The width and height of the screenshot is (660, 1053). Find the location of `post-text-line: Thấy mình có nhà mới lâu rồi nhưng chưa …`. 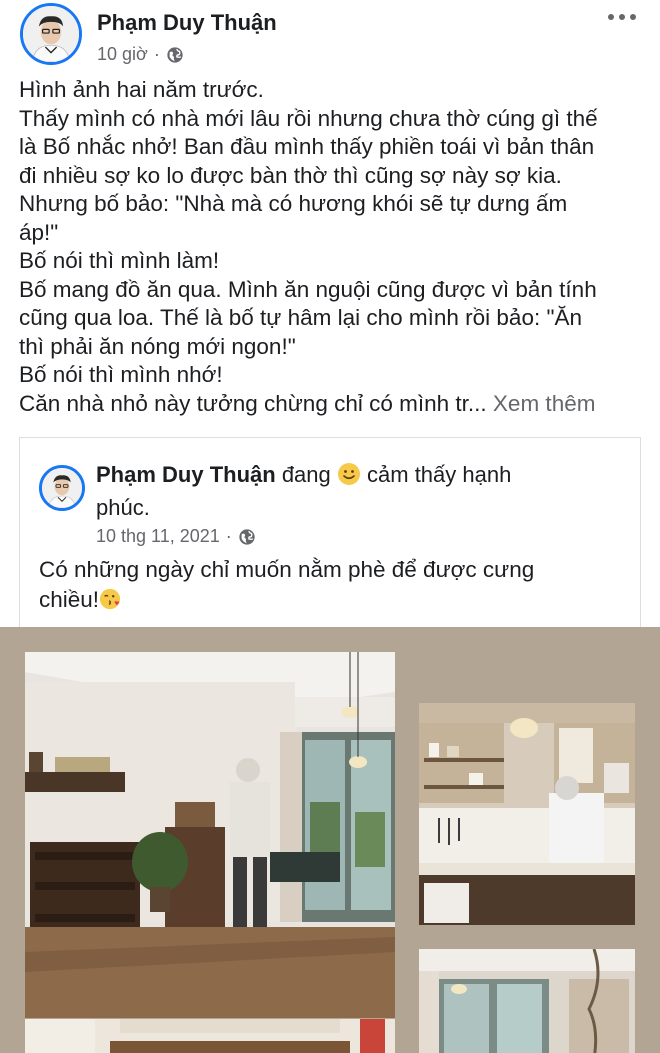

post-text-line: Thấy mình có nhà mới lâu rồi nhưng chưa … is located at coordinates (308, 118).